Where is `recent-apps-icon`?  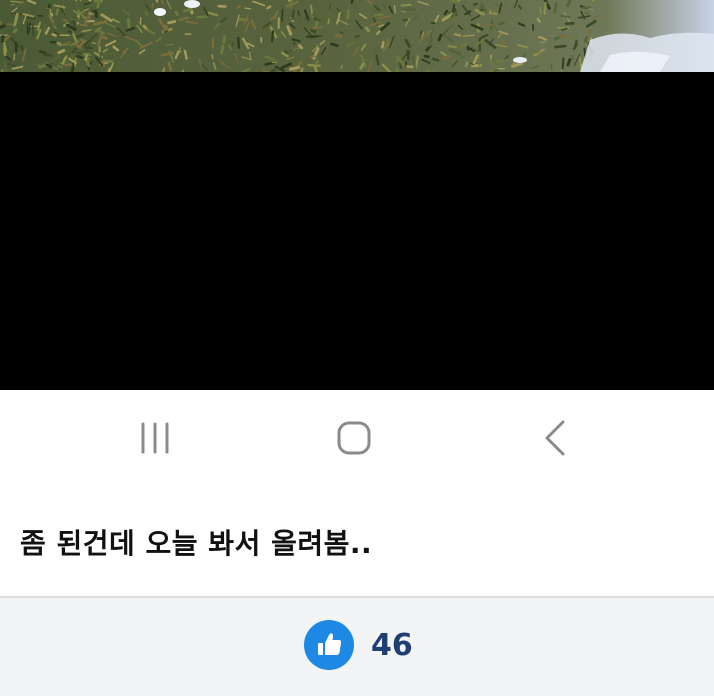
recent-apps-icon is located at coordinates (155, 438).